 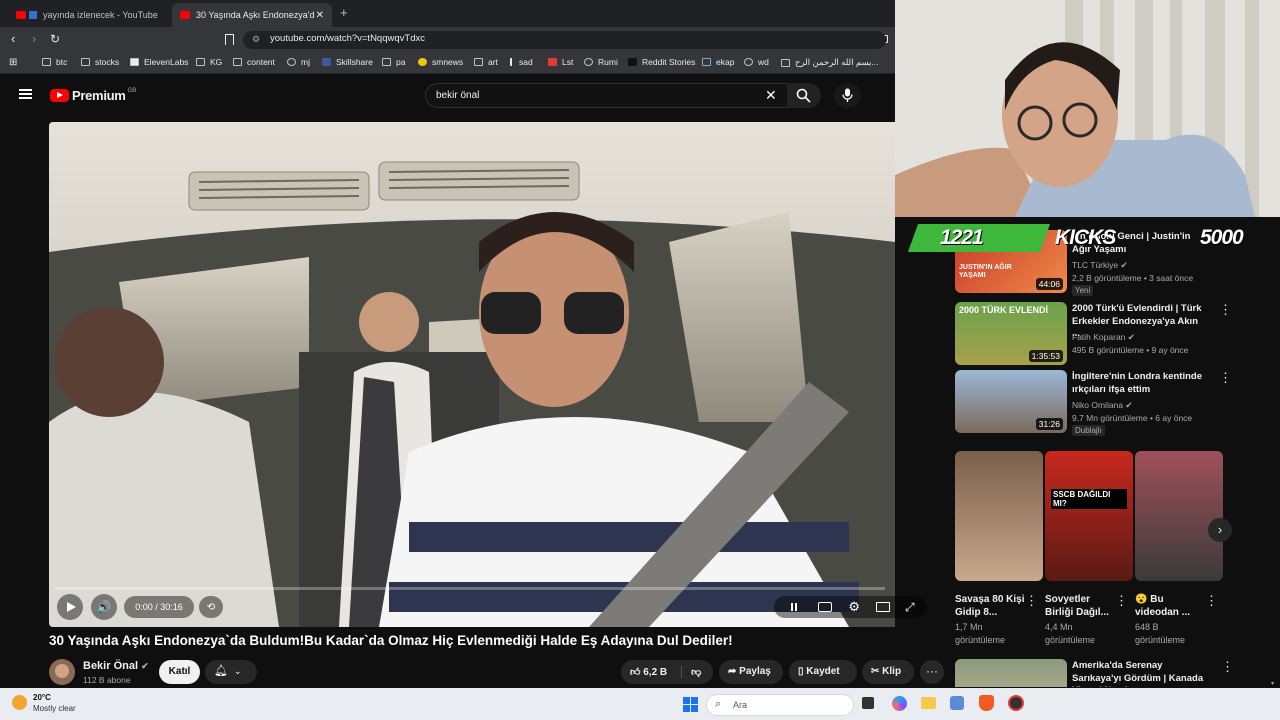 What do you see at coordinates (1103, 337) in the screenshot?
I see `recommendation-channel: Fatih Koparan ✔` at bounding box center [1103, 337].